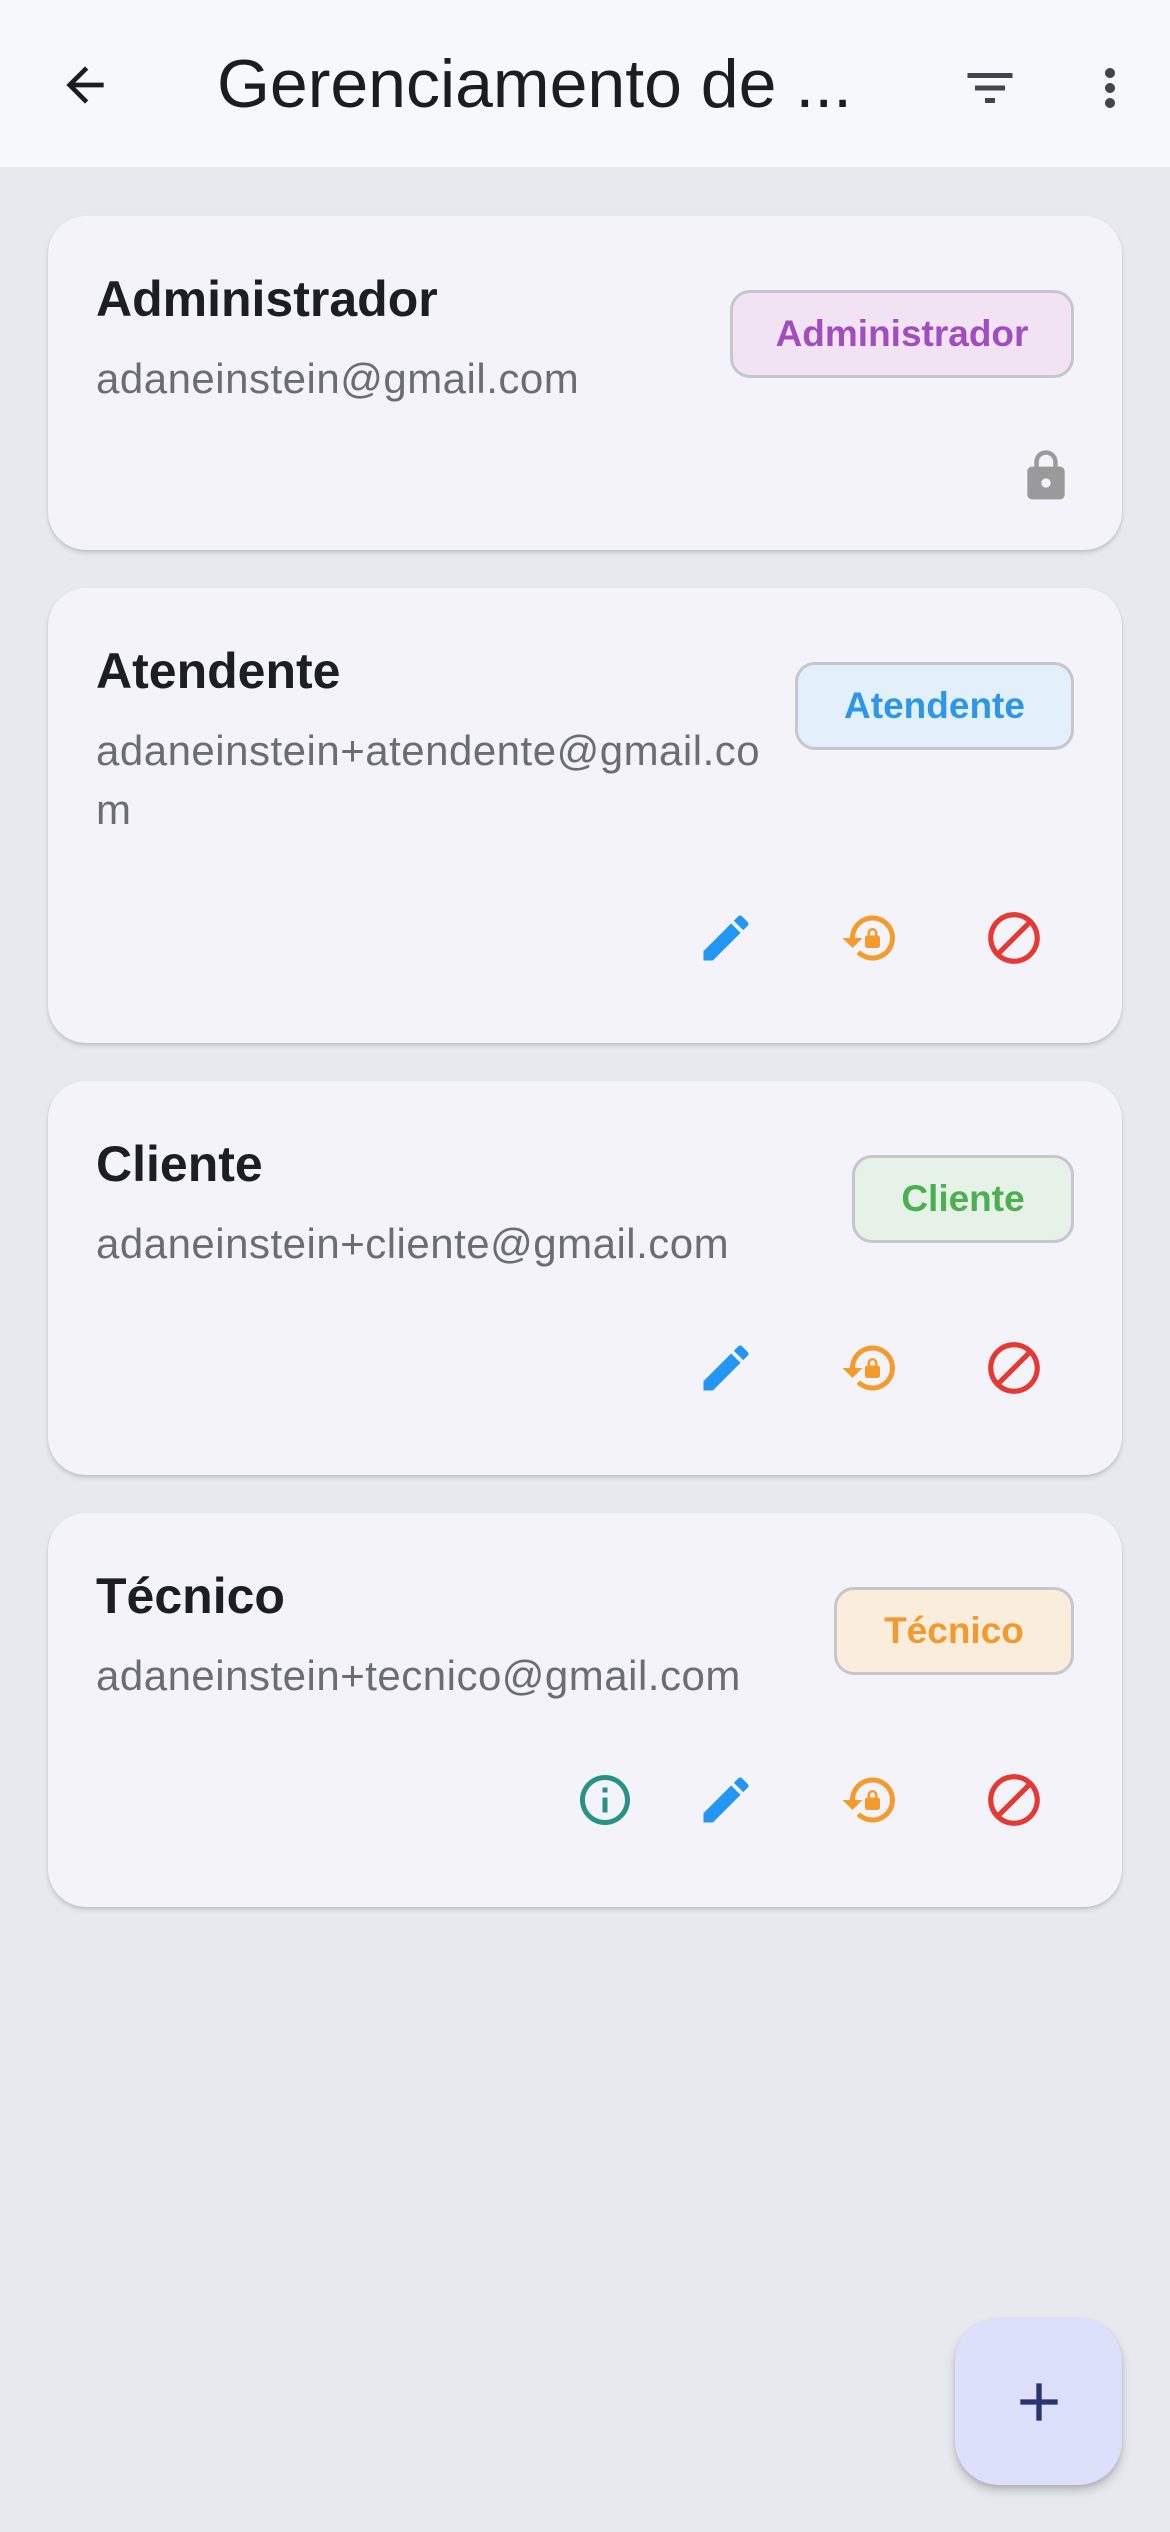  What do you see at coordinates (963, 1199) in the screenshot?
I see `role-badge-cliente: Cliente` at bounding box center [963, 1199].